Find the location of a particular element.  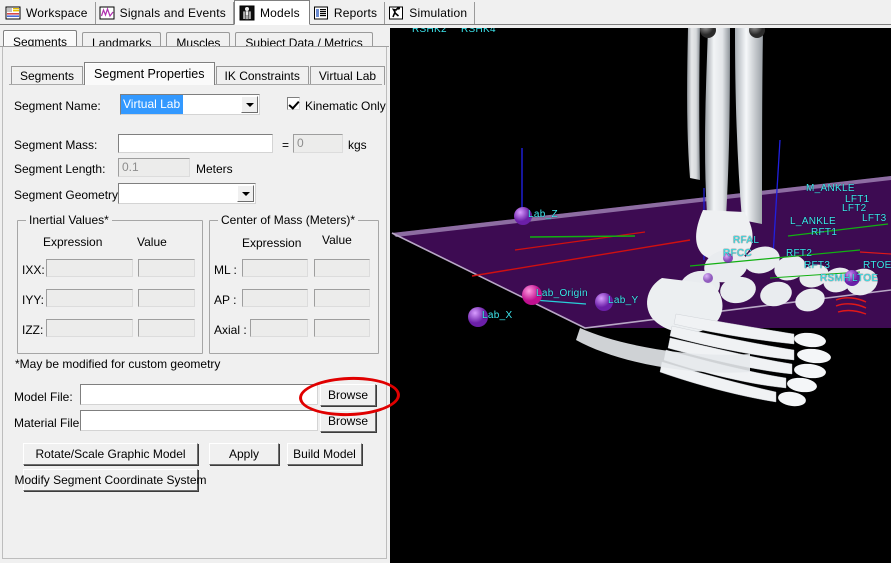

marker-label-lab-origin: Lab_Origin is located at coordinates (562, 293).